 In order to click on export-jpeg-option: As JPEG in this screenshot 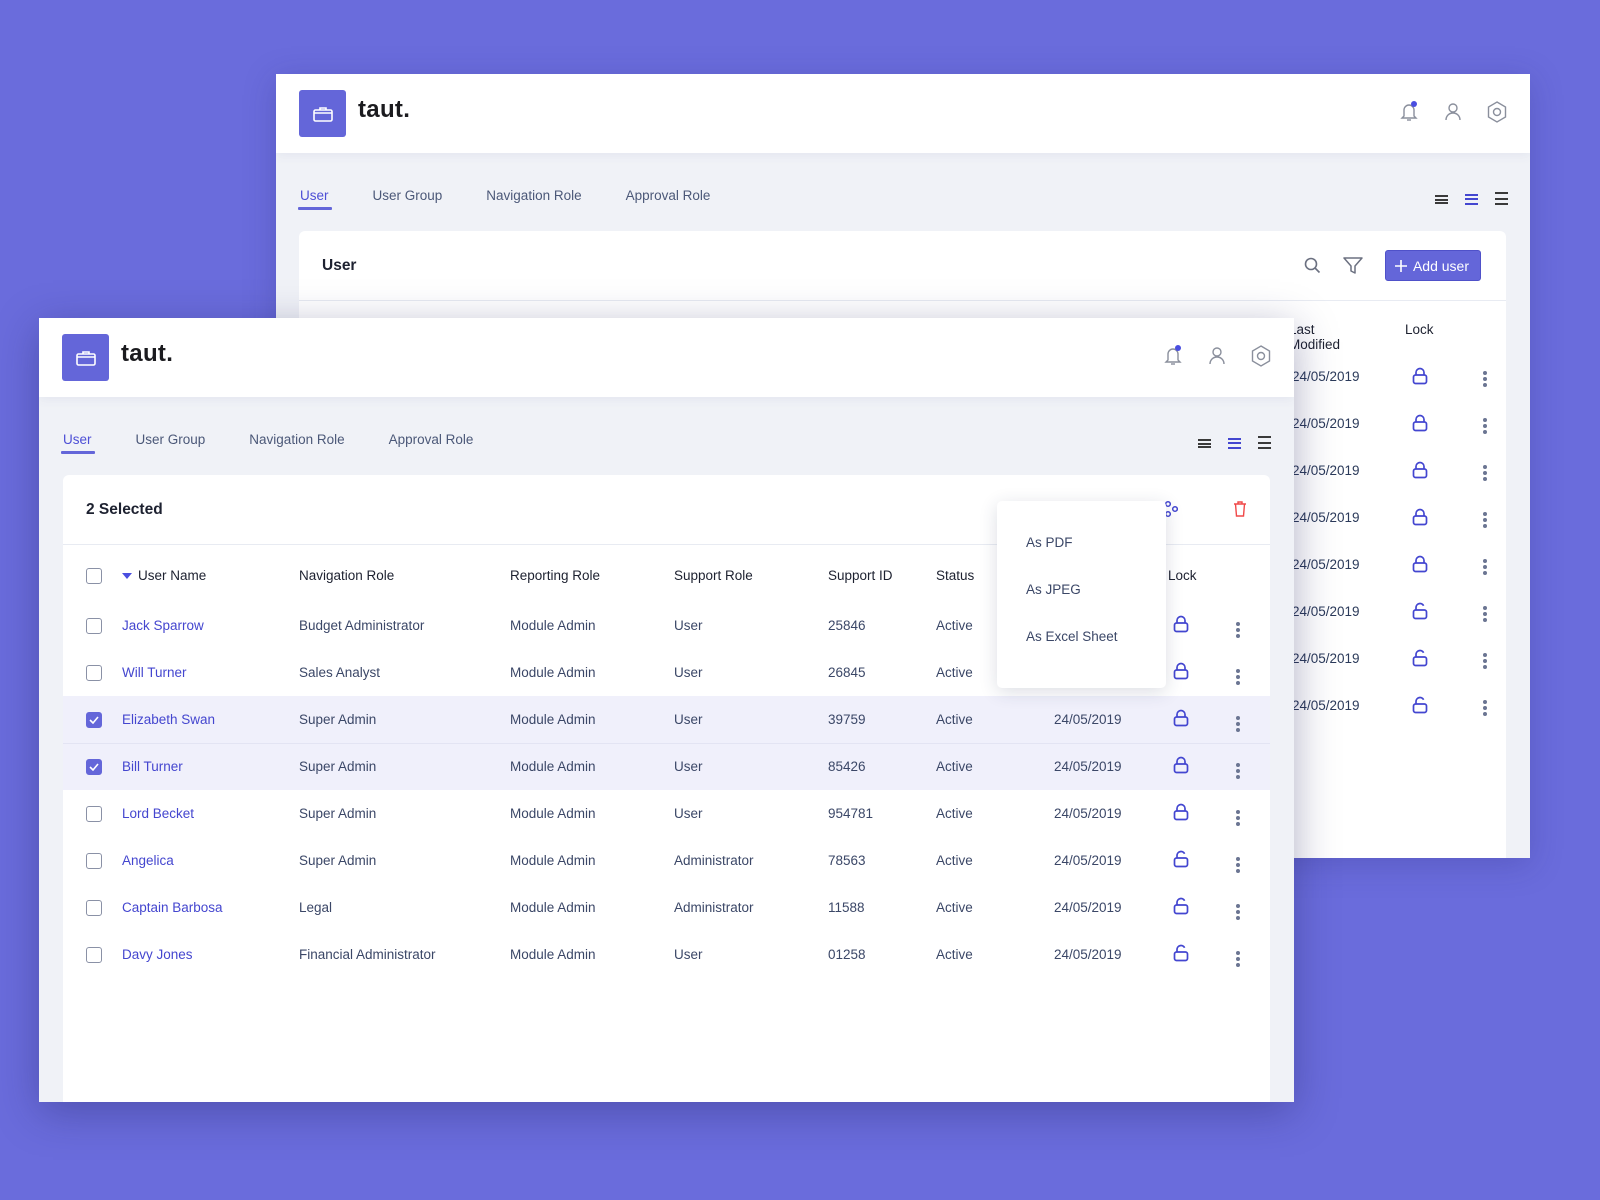, I will do `click(1081, 605)`.